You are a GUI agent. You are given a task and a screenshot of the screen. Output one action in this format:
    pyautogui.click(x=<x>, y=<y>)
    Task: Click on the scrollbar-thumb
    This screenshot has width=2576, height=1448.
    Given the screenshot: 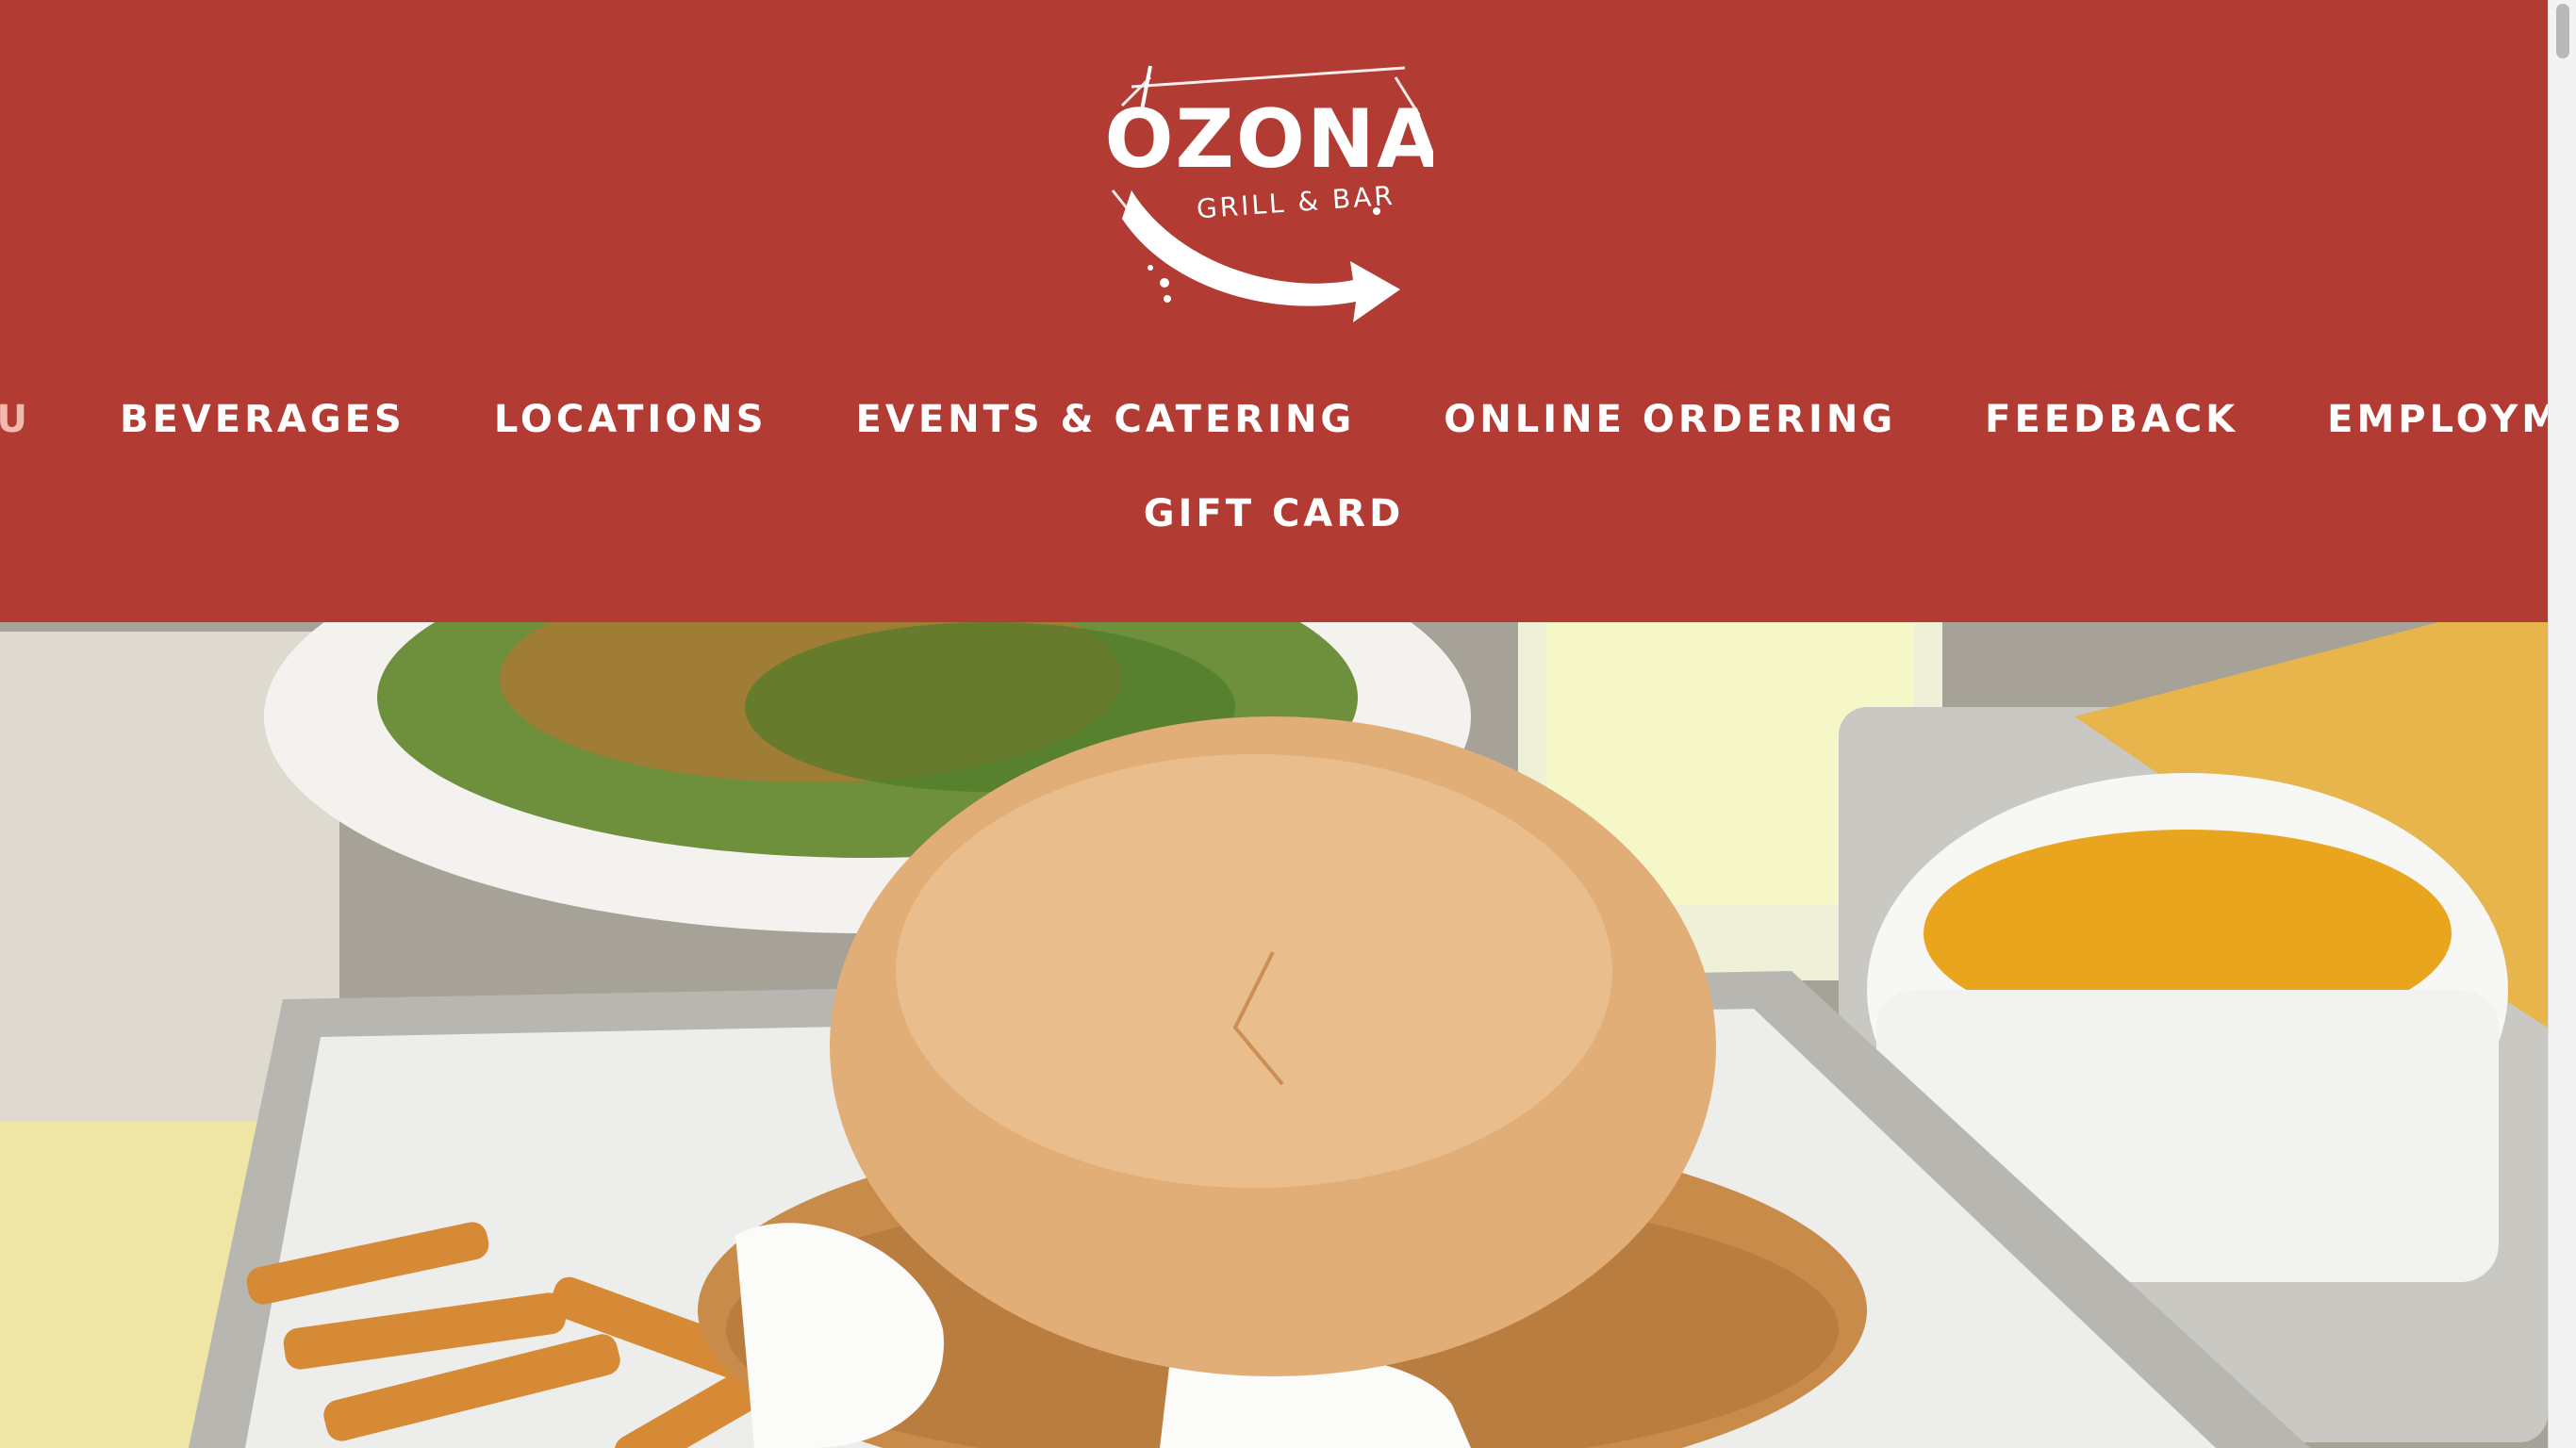 What is the action you would take?
    pyautogui.click(x=2562, y=31)
    